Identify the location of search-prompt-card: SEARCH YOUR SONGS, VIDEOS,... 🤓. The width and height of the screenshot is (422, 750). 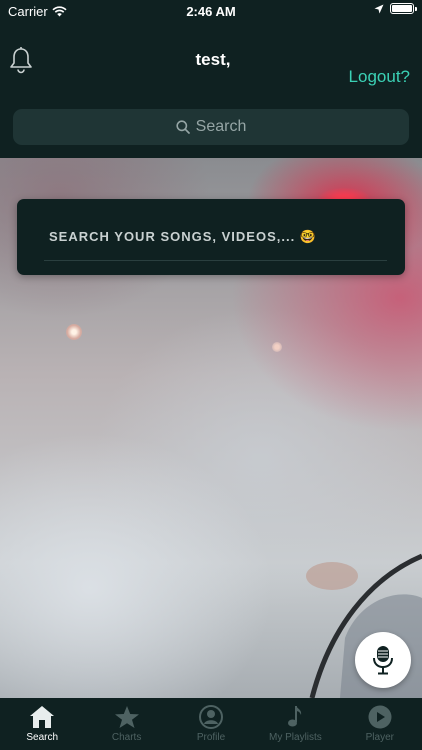
(211, 237).